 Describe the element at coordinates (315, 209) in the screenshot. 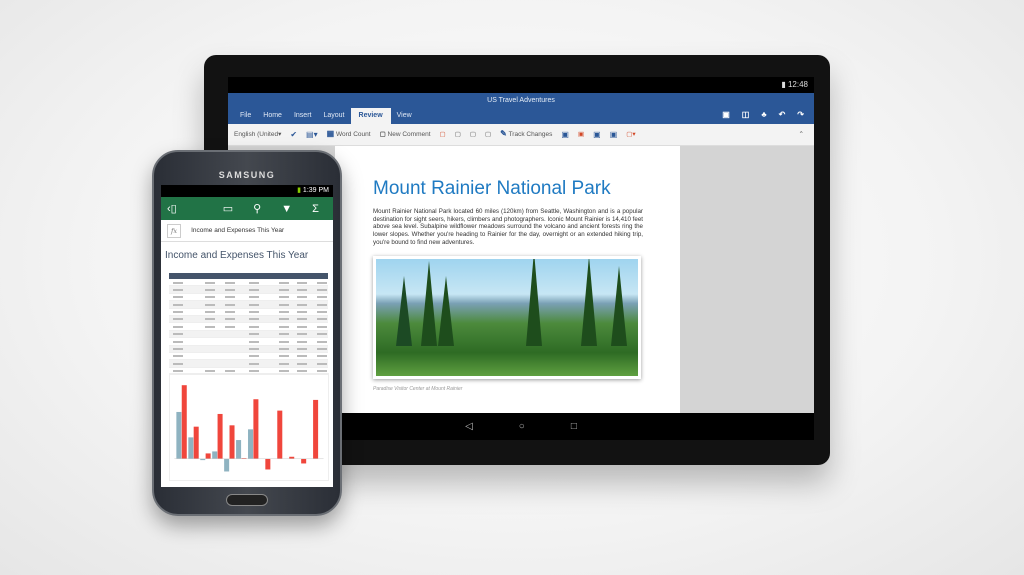

I see `sum-icon: Σ` at that location.